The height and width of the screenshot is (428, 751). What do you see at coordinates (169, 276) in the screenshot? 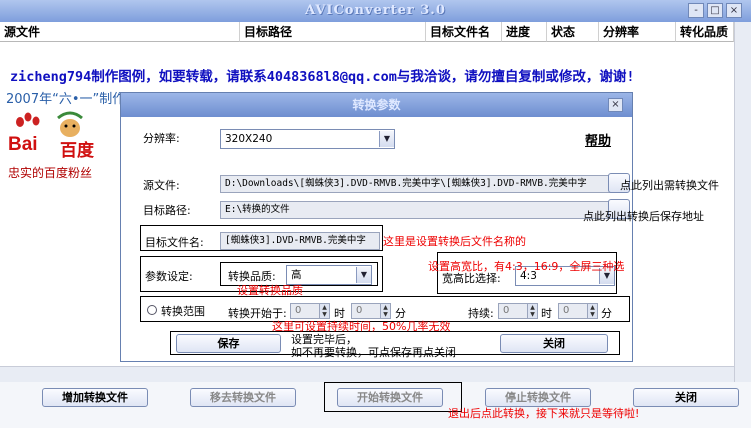
I see `params-label: 参数设定:` at bounding box center [169, 276].